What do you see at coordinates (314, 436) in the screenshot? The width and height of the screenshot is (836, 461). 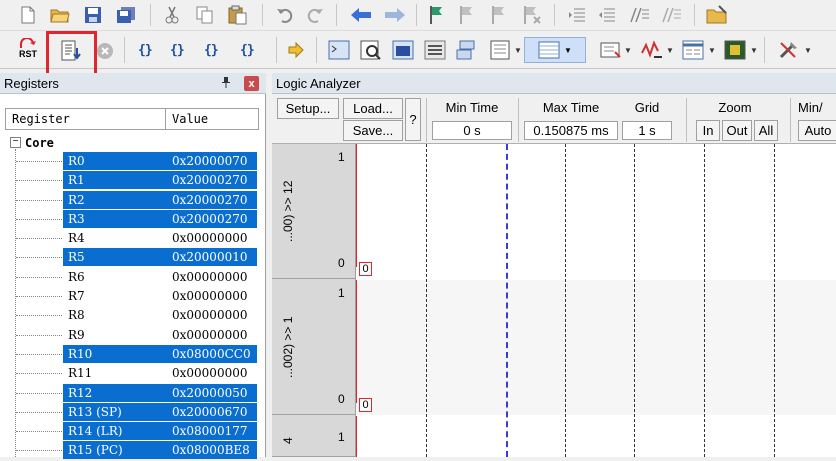 I see `signal-label: 41` at bounding box center [314, 436].